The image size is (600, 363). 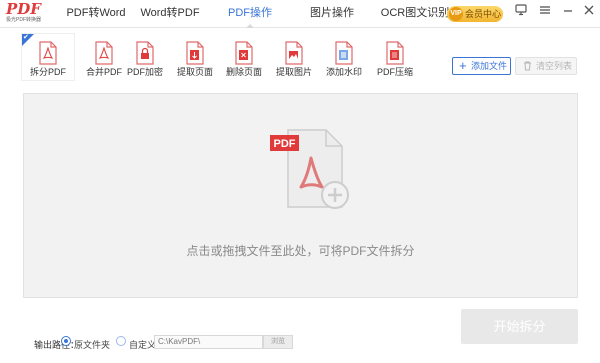 What do you see at coordinates (250, 14) in the screenshot?
I see `tab-pdf-operations: PDF操作` at bounding box center [250, 14].